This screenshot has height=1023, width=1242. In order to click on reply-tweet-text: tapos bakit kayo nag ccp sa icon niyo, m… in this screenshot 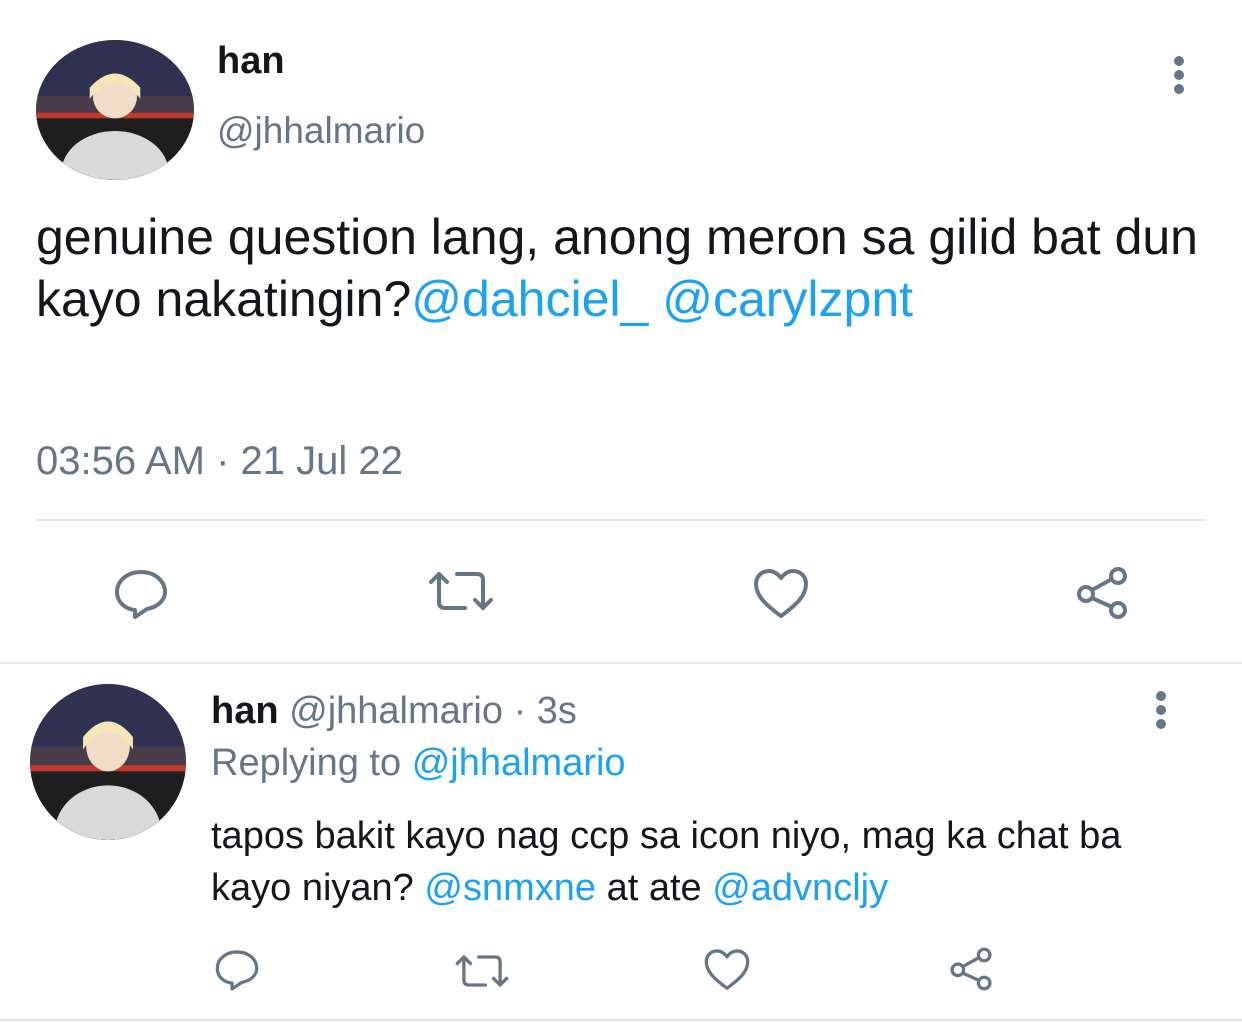, I will do `click(691, 862)`.